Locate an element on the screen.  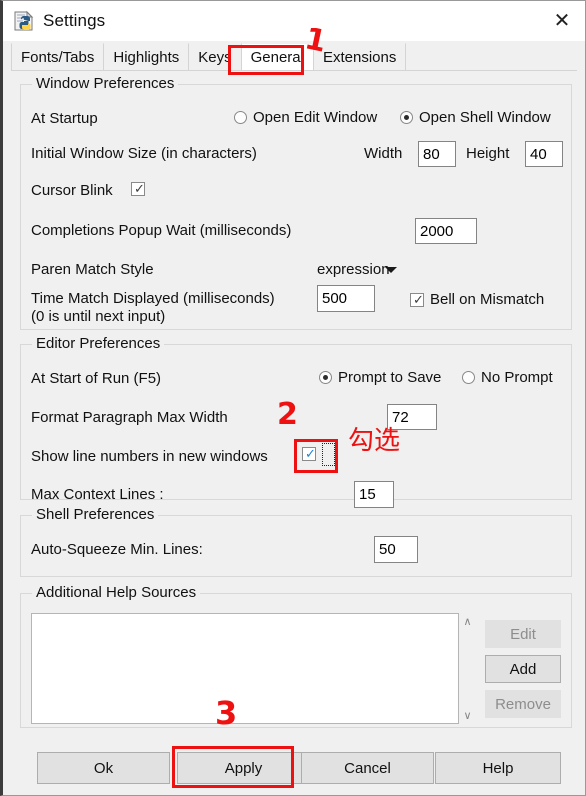
remove-button: Remove is located at coordinates (523, 704).